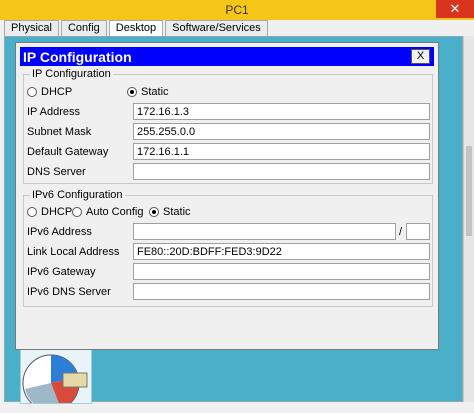 This screenshot has height=413, width=474. I want to click on link-local-address-label: Link Local Address, so click(73, 252).